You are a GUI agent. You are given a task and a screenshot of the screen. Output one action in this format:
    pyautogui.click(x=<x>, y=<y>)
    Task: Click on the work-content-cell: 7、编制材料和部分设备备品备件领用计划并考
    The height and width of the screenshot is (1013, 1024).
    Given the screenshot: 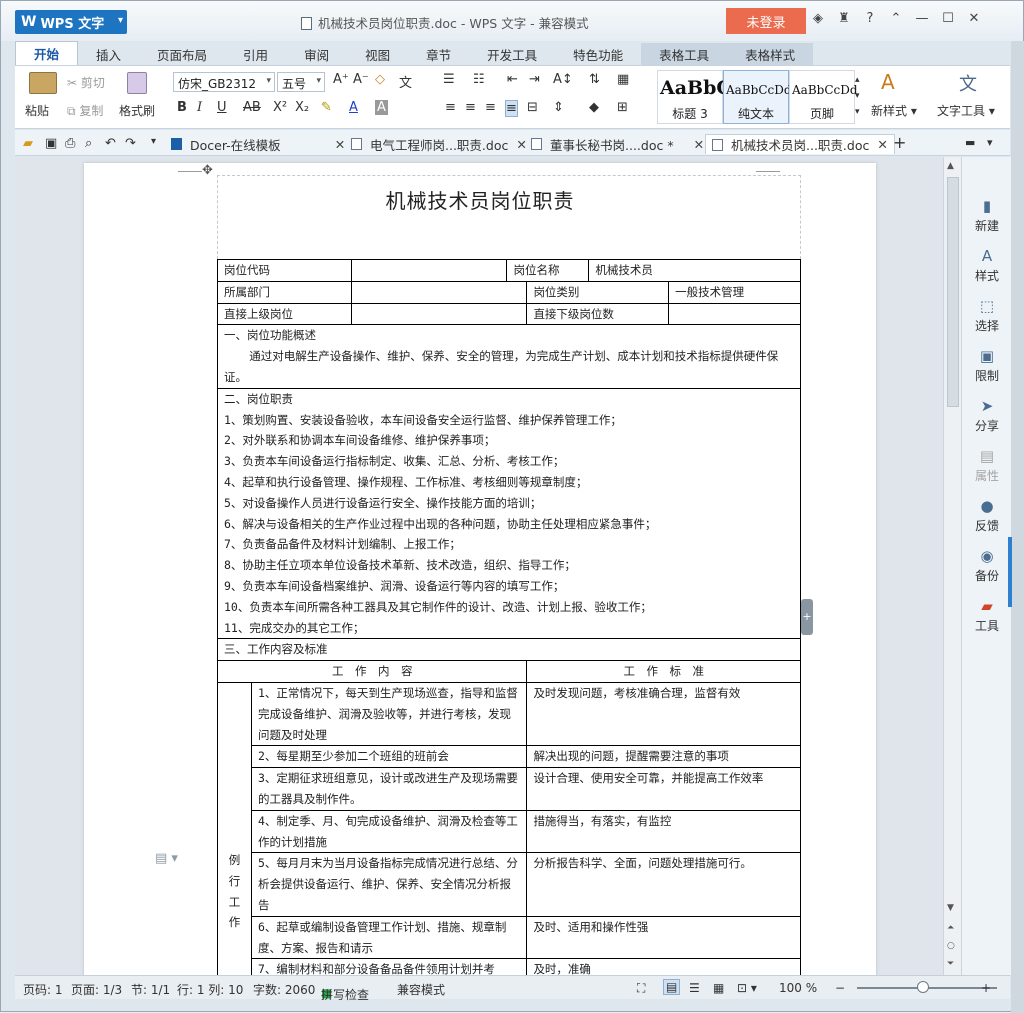 What is the action you would take?
    pyautogui.click(x=389, y=966)
    